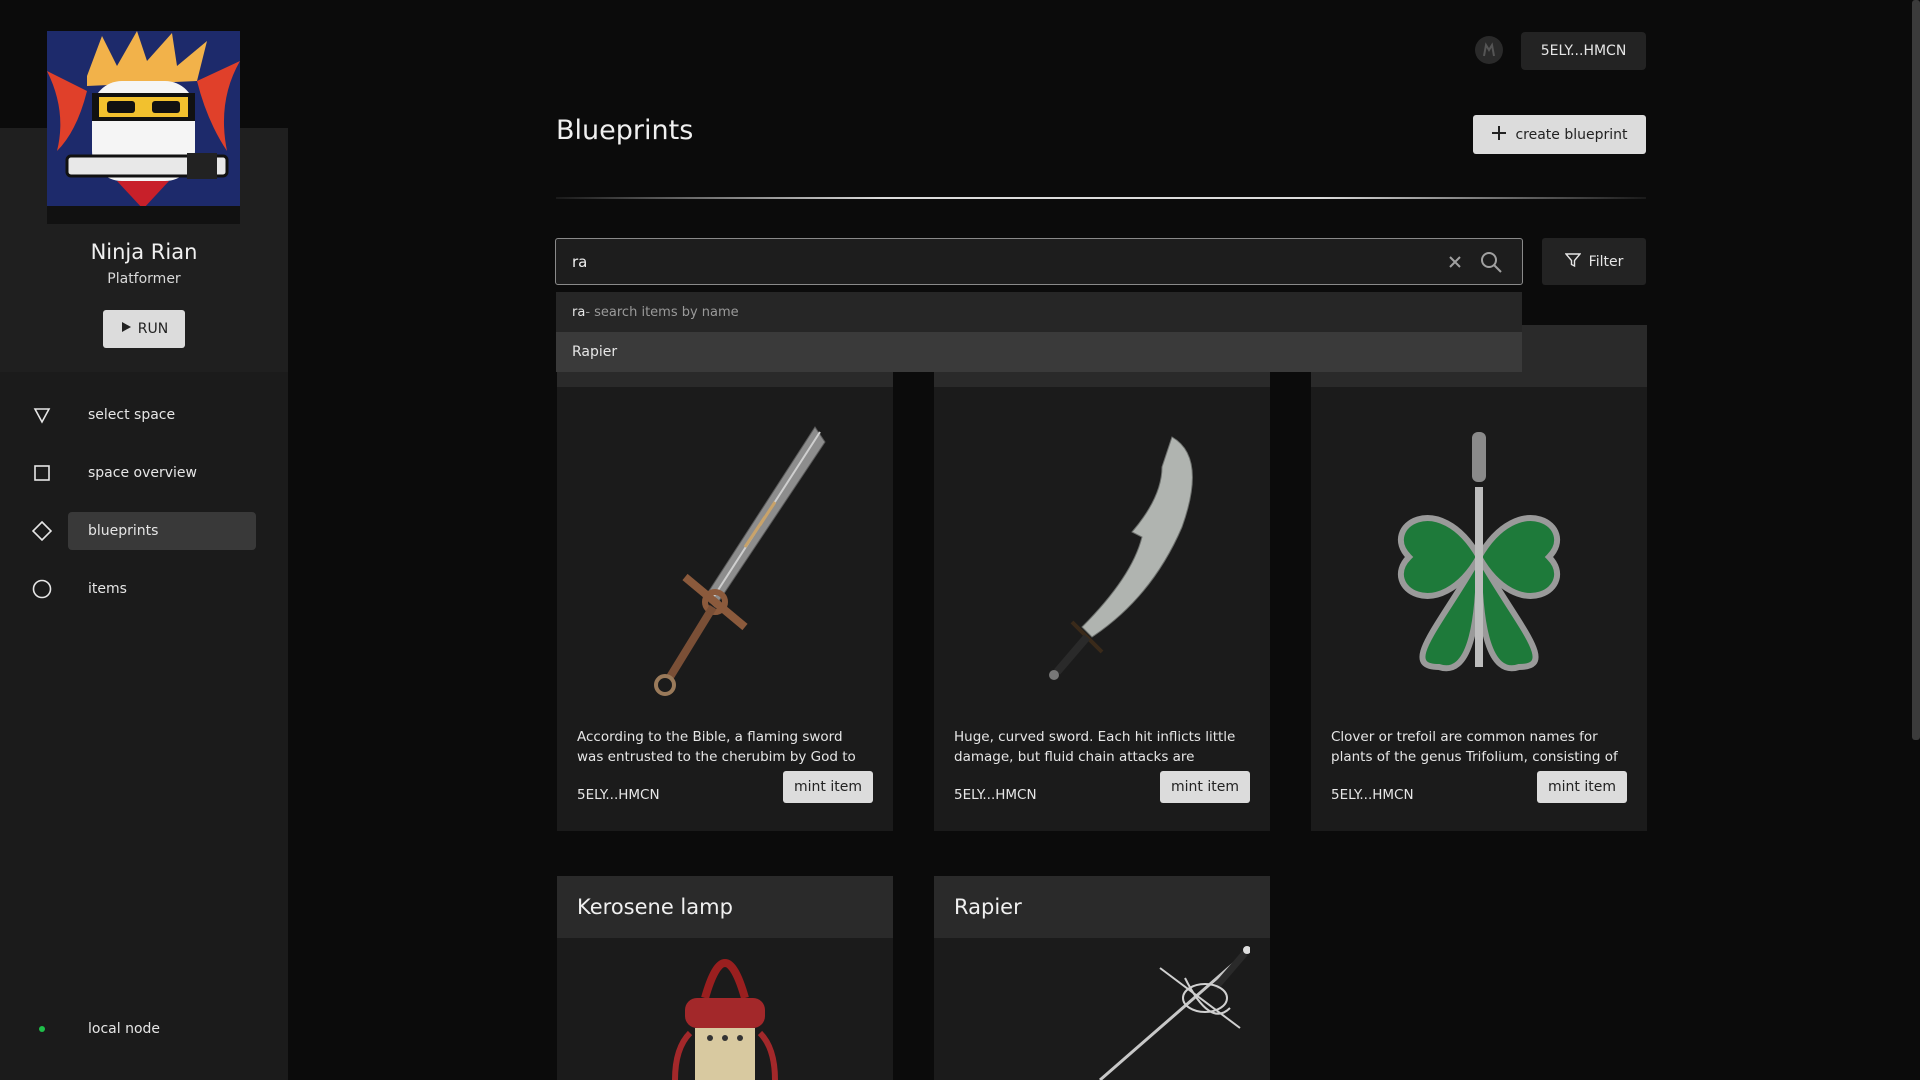 This screenshot has width=1920, height=1080. Describe the element at coordinates (725, 907) in the screenshot. I see `card-title: Kerosene lamp` at that location.